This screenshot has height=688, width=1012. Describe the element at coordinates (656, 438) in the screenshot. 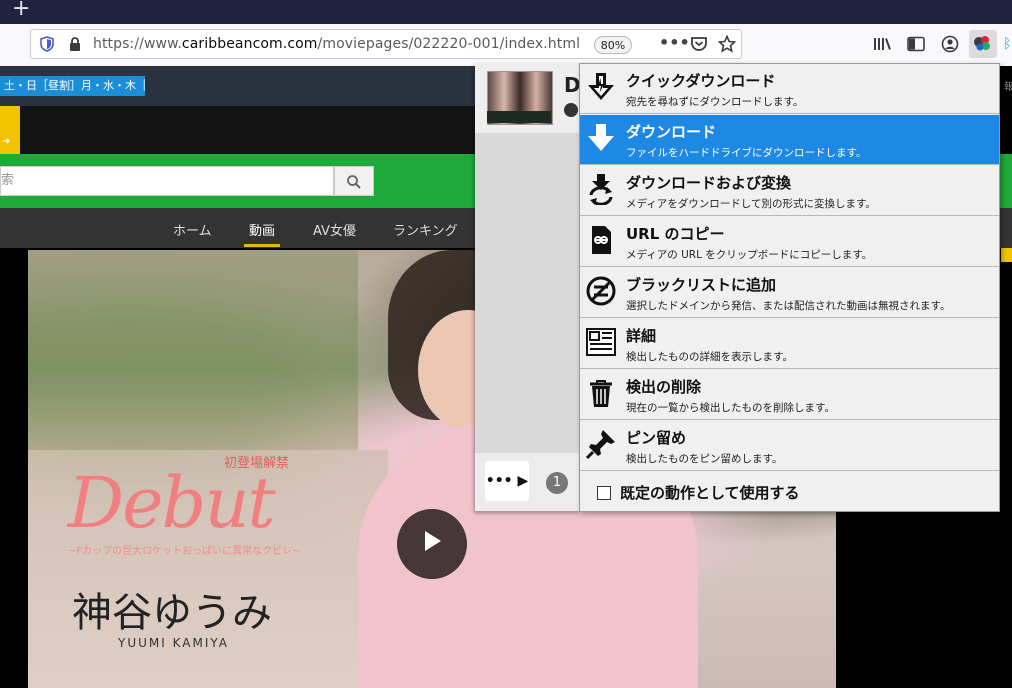

I see `menu-item-title: ピン留め` at that location.